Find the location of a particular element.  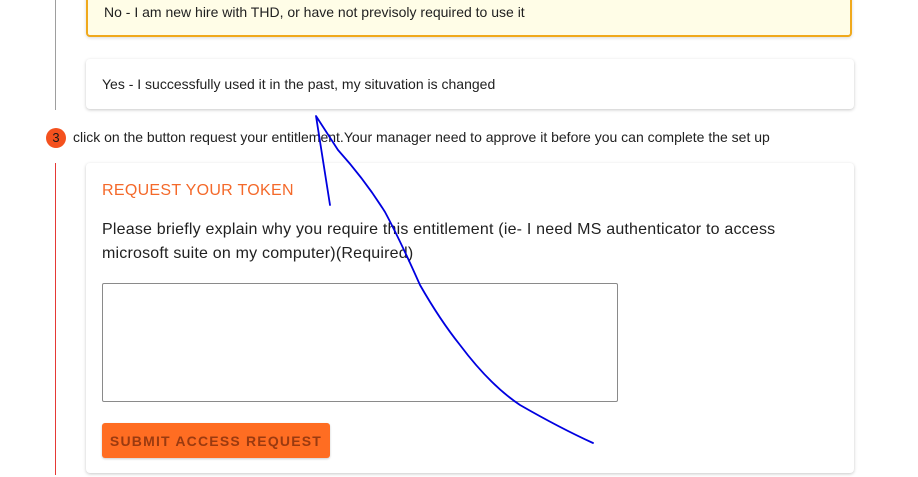

timeline-rail is located at coordinates (55, 55).